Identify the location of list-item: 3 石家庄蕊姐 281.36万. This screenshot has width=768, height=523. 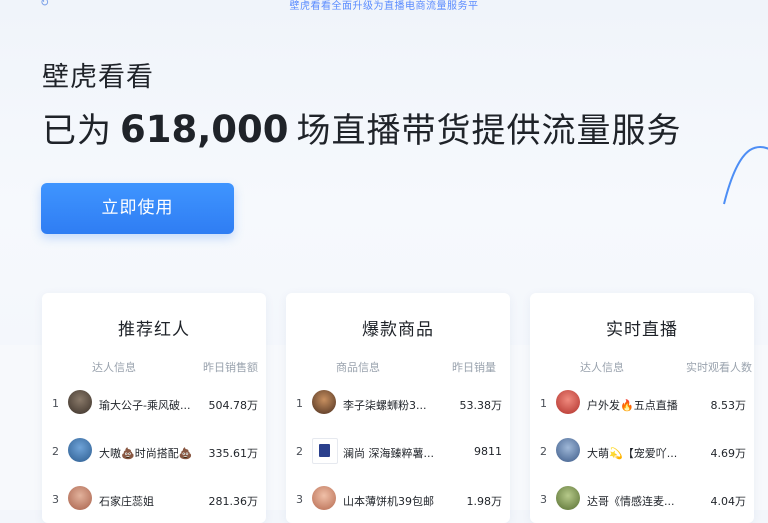
(154, 501).